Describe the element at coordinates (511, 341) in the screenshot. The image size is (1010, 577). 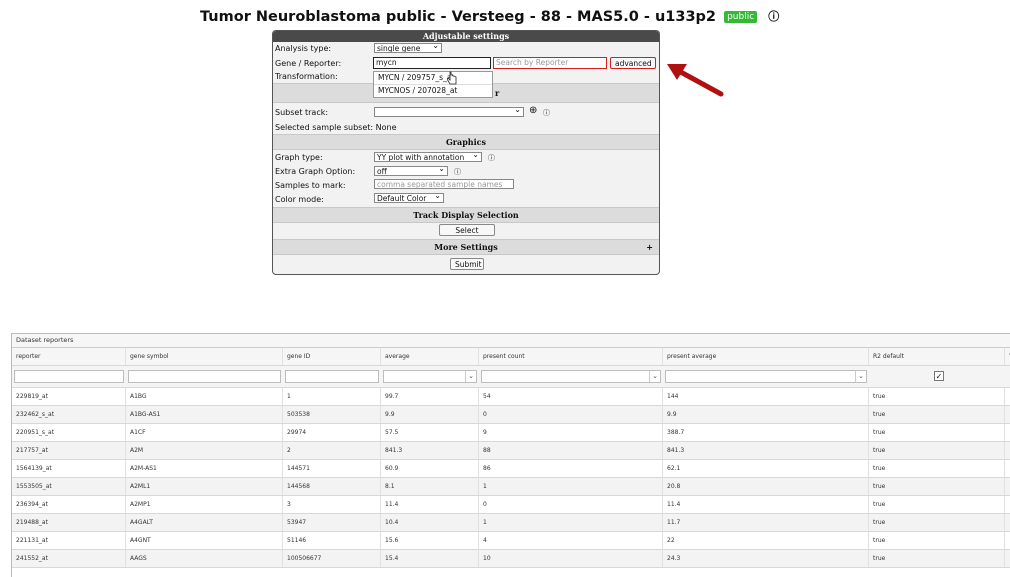
I see `table-caption: Dataset reporters` at that location.